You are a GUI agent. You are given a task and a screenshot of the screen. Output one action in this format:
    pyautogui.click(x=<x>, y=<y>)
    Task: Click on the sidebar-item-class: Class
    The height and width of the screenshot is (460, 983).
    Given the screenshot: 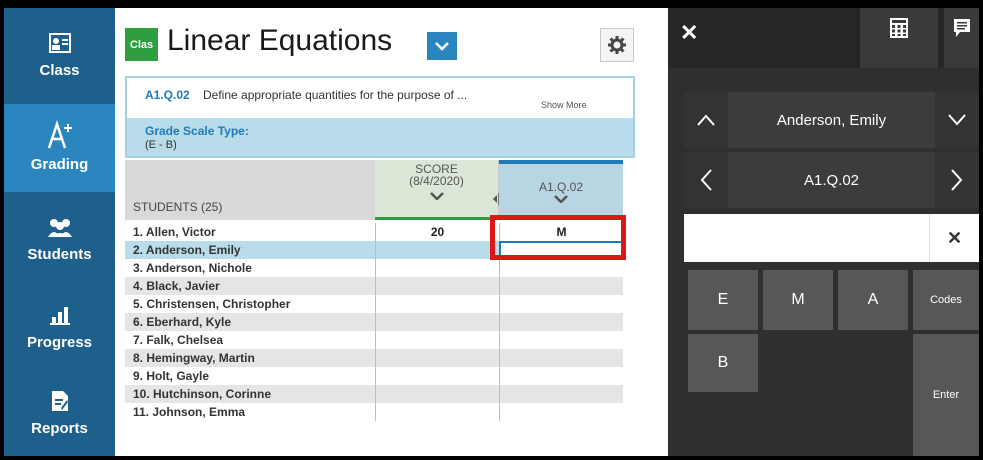 What is the action you would take?
    pyautogui.click(x=59, y=56)
    